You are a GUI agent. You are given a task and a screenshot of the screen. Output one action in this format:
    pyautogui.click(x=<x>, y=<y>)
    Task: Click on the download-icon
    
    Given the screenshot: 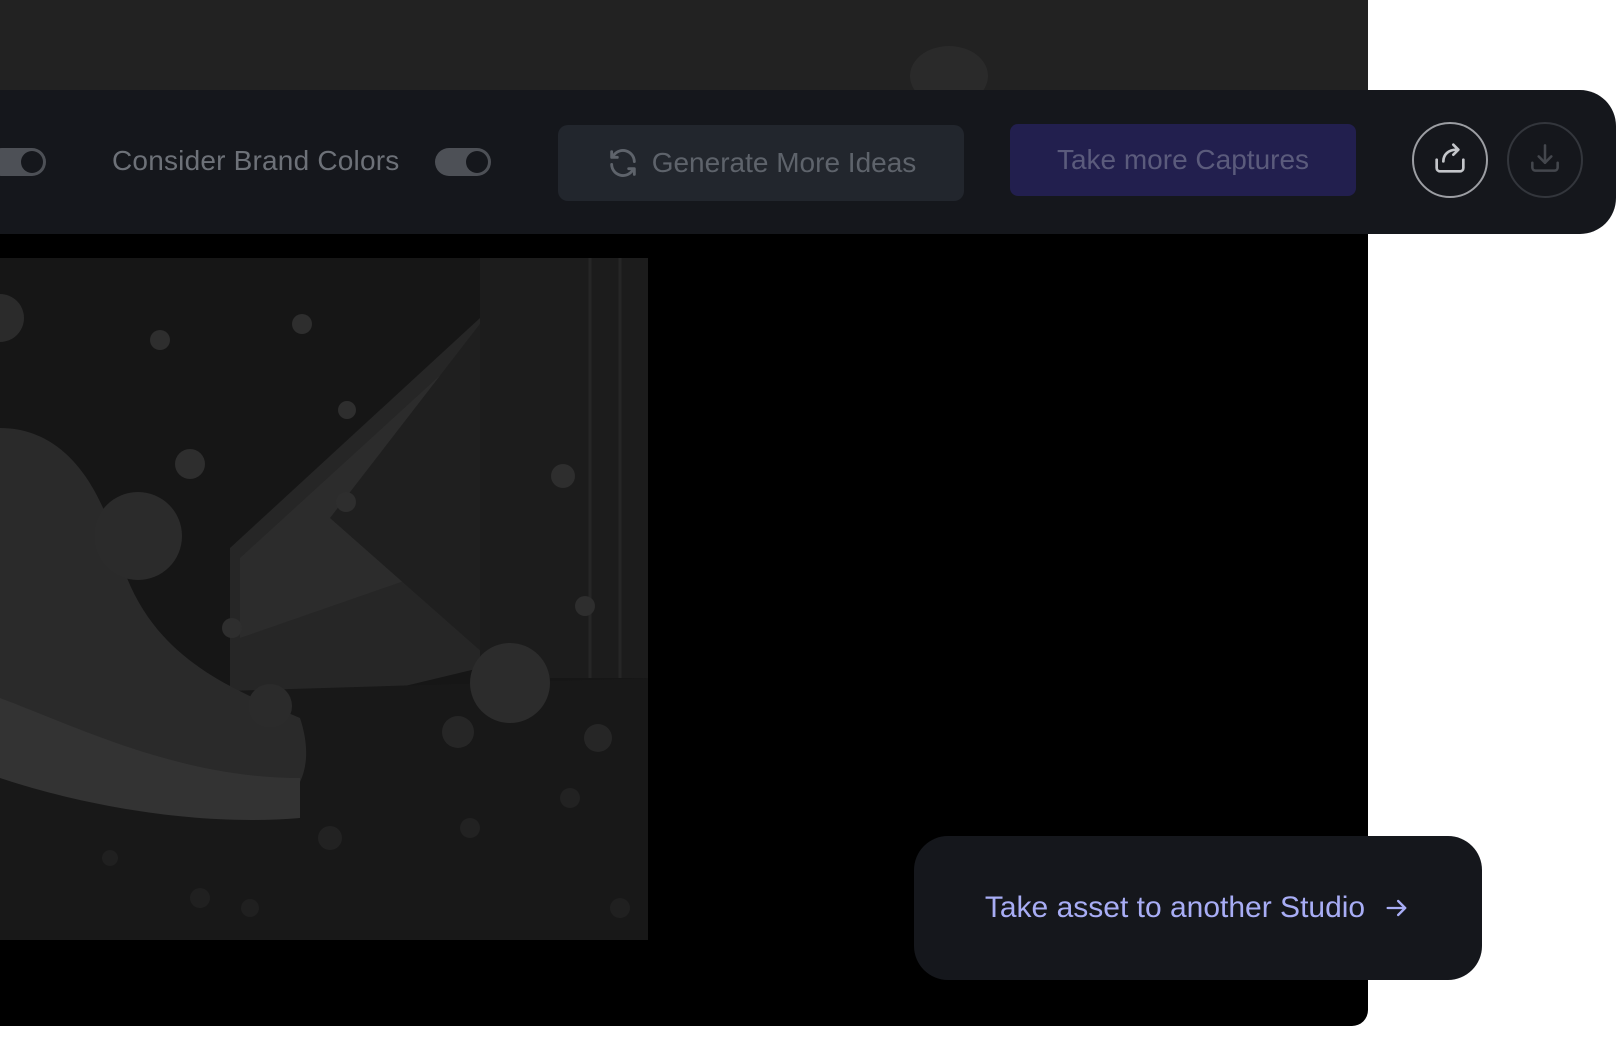 What is the action you would take?
    pyautogui.click(x=1545, y=160)
    